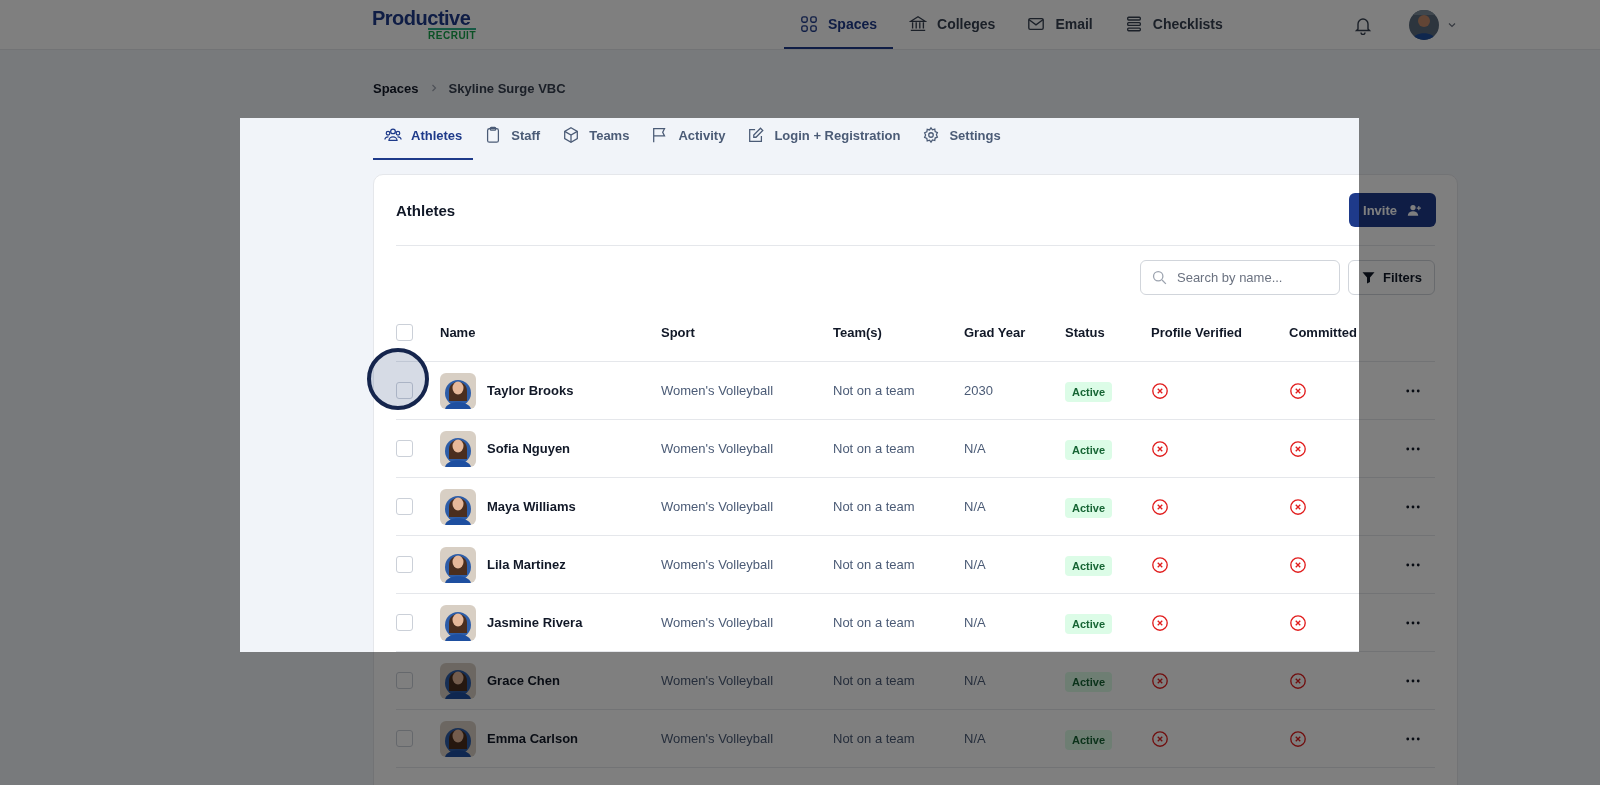  I want to click on tab: Settings, so click(961, 140).